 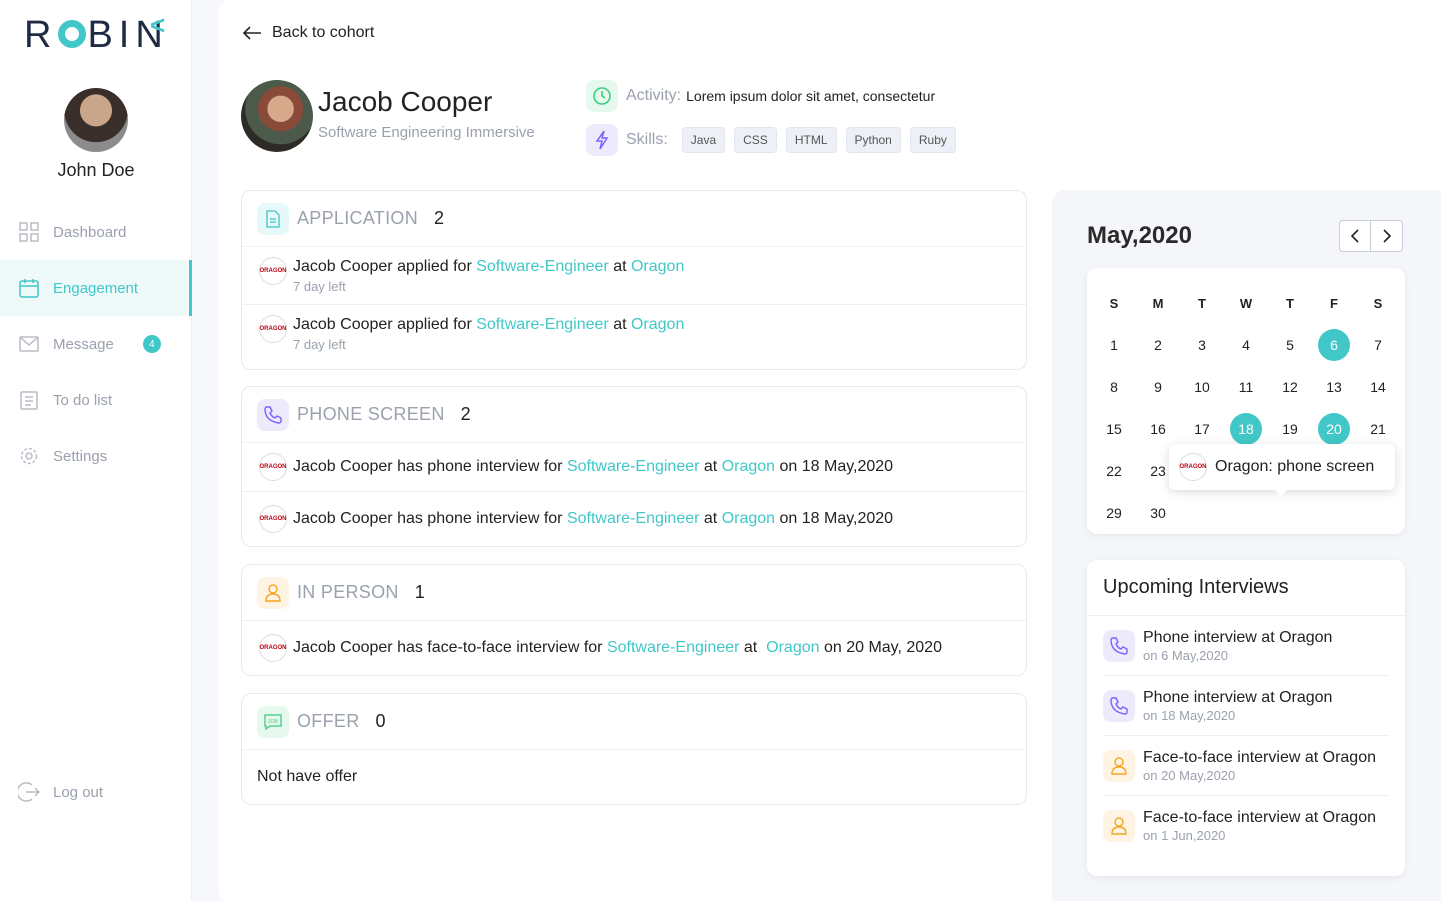 What do you see at coordinates (385, 324) in the screenshot?
I see `row-text: Jacob Cooper applied for` at bounding box center [385, 324].